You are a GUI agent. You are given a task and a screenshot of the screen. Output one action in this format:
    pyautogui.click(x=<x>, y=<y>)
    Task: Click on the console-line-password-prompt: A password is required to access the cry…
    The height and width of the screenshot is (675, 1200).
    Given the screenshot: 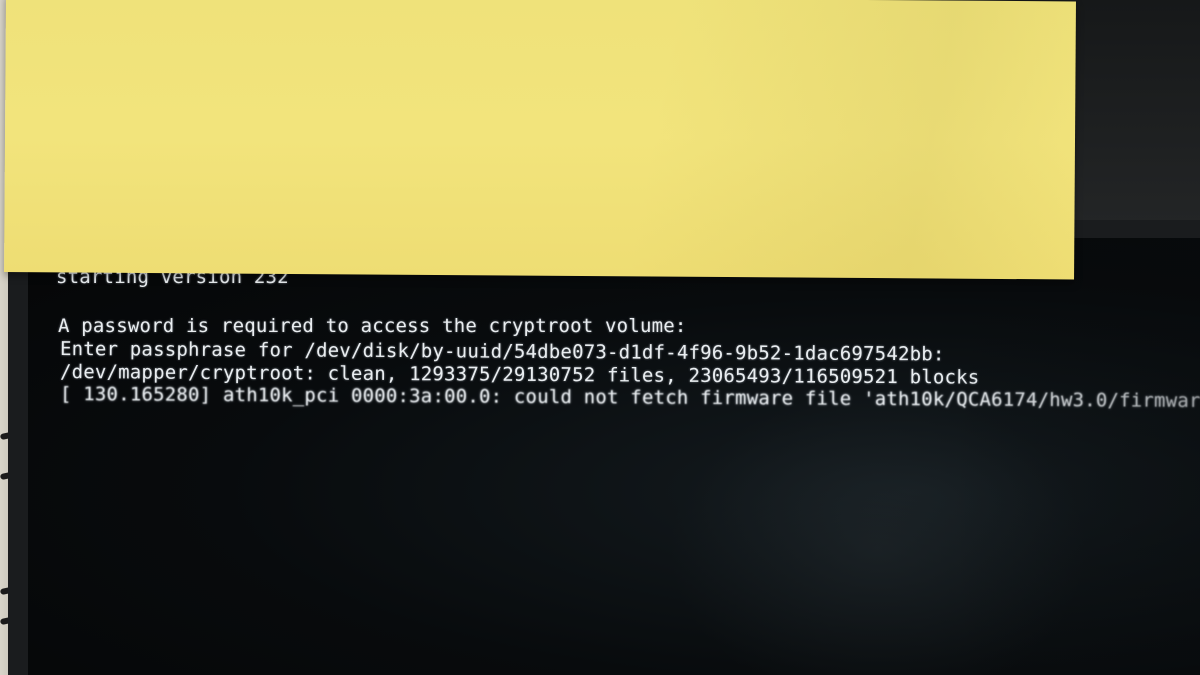 What is the action you would take?
    pyautogui.click(x=372, y=326)
    